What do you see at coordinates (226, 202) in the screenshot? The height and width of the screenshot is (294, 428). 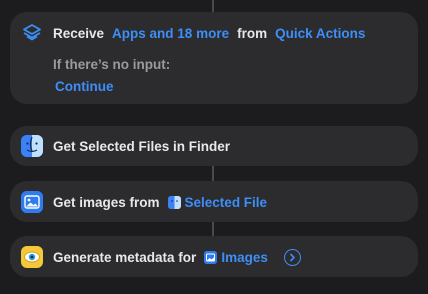 I see `selected-file-token: Selected File` at bounding box center [226, 202].